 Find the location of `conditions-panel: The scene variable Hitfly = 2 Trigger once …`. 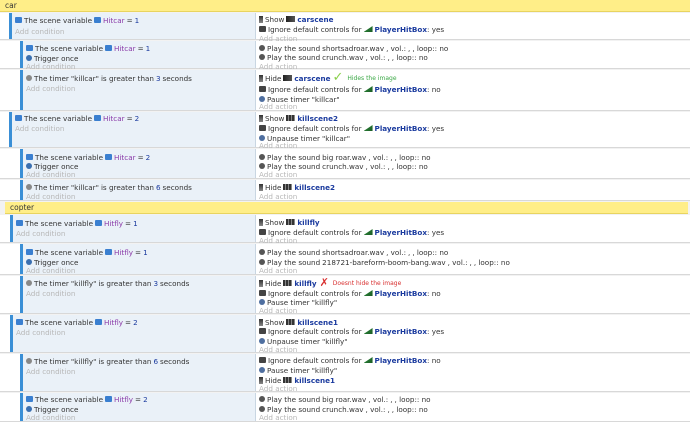

conditions-panel: The scene variable Hitfly = 2 Trigger once … is located at coordinates (139, 407).